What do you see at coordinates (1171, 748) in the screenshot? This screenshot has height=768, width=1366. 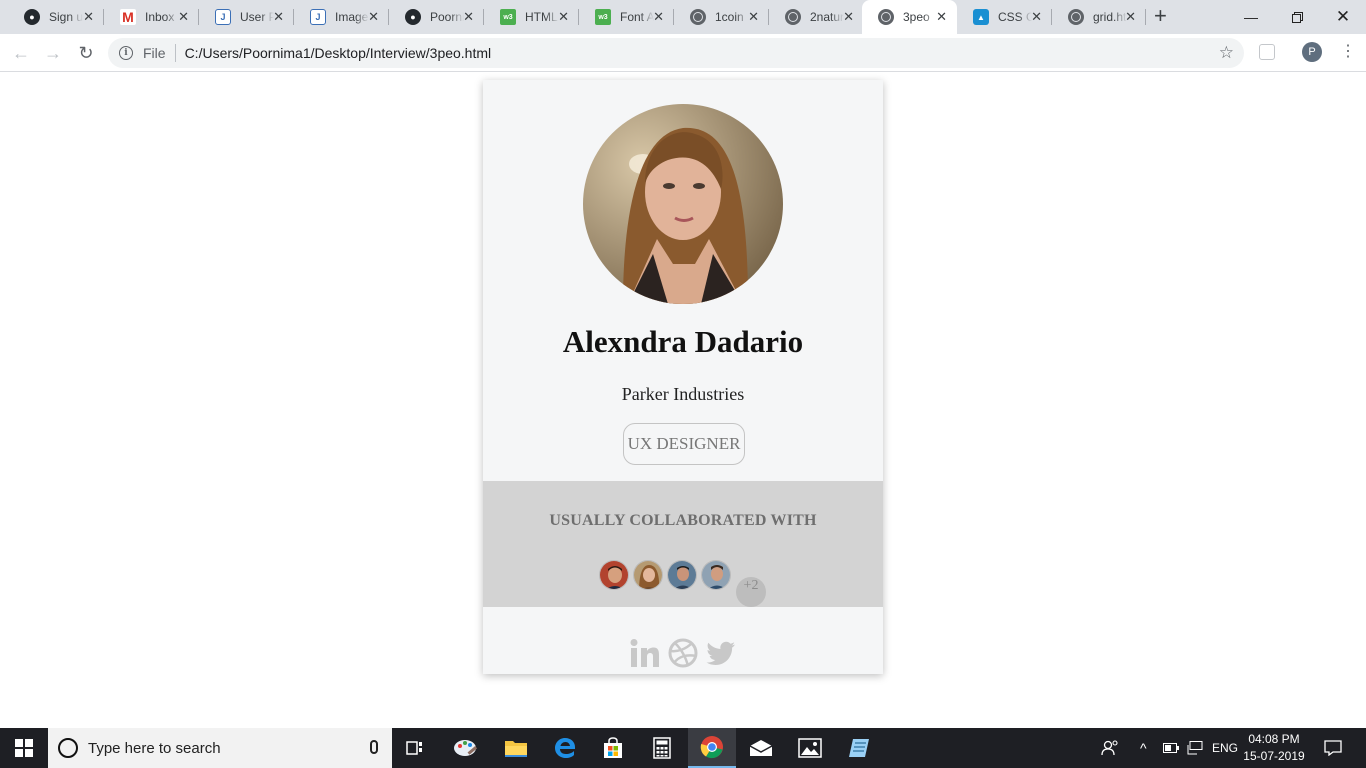 I see `battery-icon` at bounding box center [1171, 748].